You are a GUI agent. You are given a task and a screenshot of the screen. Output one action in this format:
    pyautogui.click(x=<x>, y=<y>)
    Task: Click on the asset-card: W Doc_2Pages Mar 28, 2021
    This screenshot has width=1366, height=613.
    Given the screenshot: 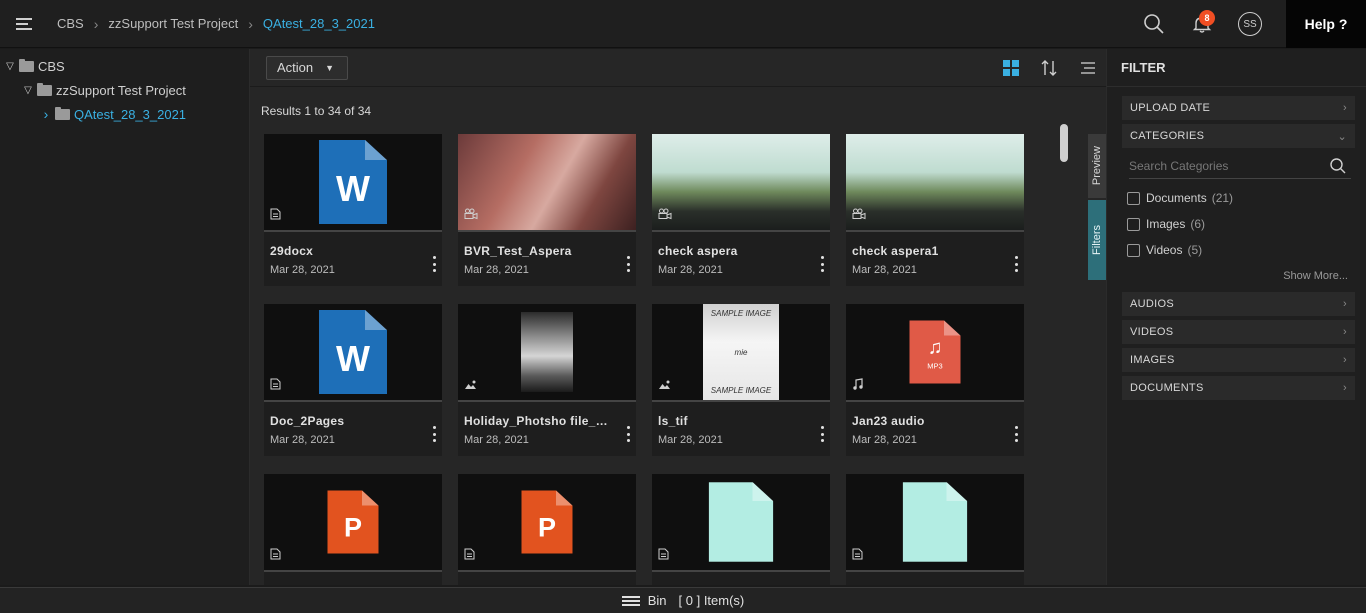 What is the action you would take?
    pyautogui.click(x=353, y=380)
    